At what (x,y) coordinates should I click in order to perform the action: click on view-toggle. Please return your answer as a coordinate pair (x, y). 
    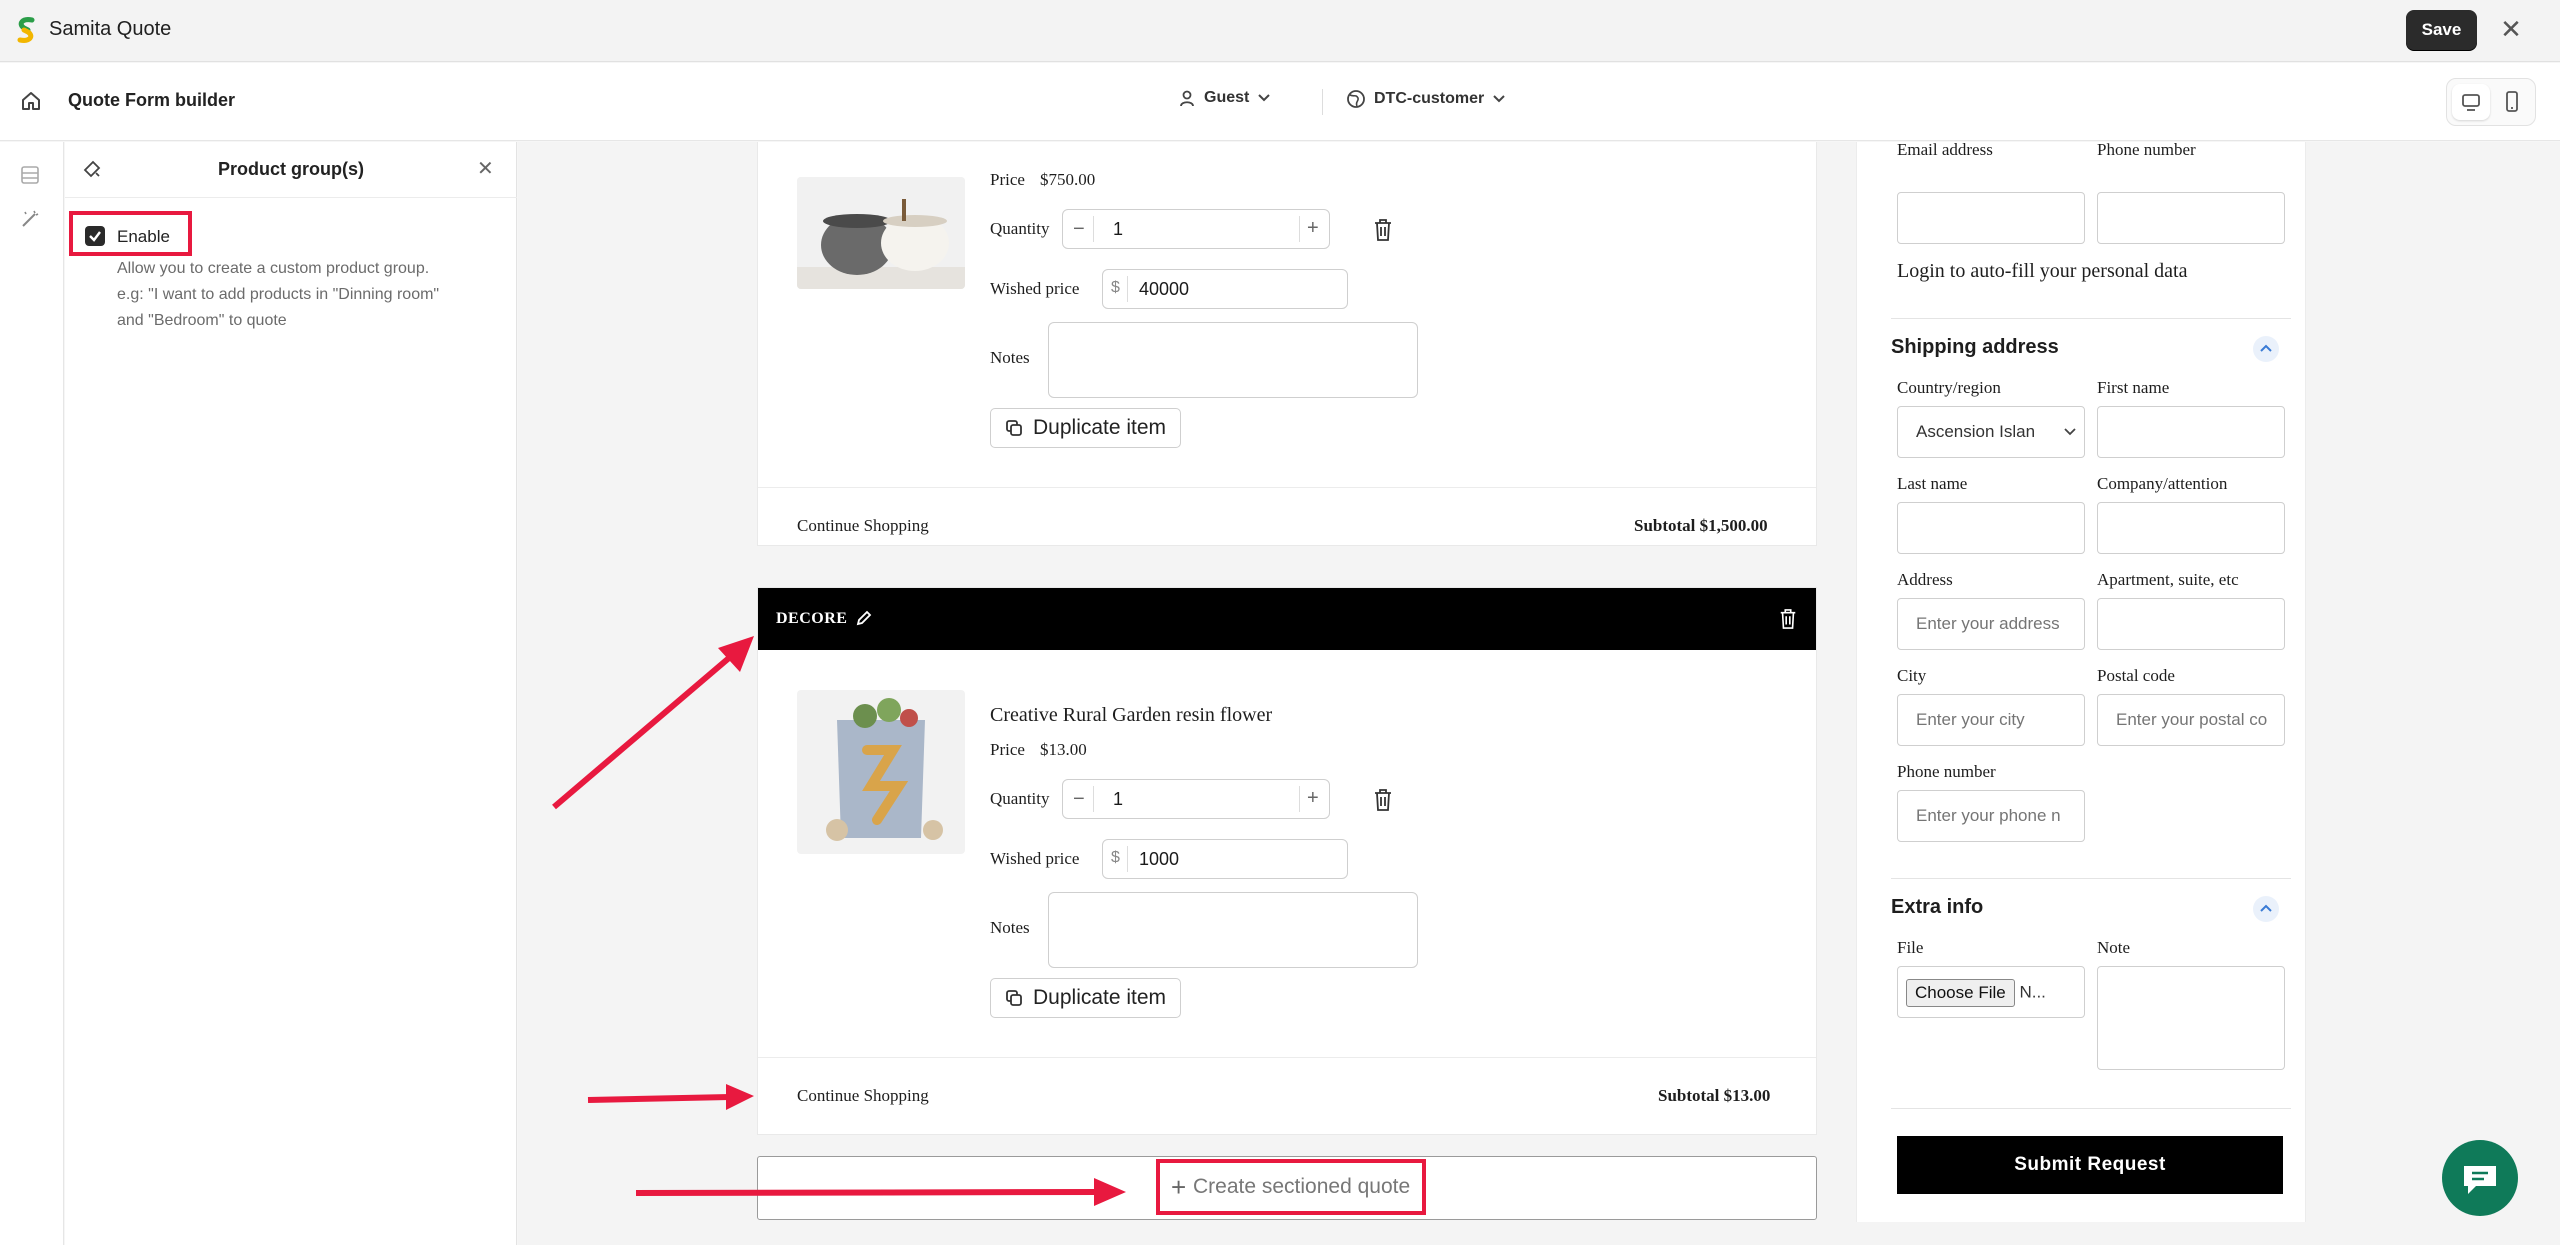
    Looking at the image, I should click on (2491, 102).